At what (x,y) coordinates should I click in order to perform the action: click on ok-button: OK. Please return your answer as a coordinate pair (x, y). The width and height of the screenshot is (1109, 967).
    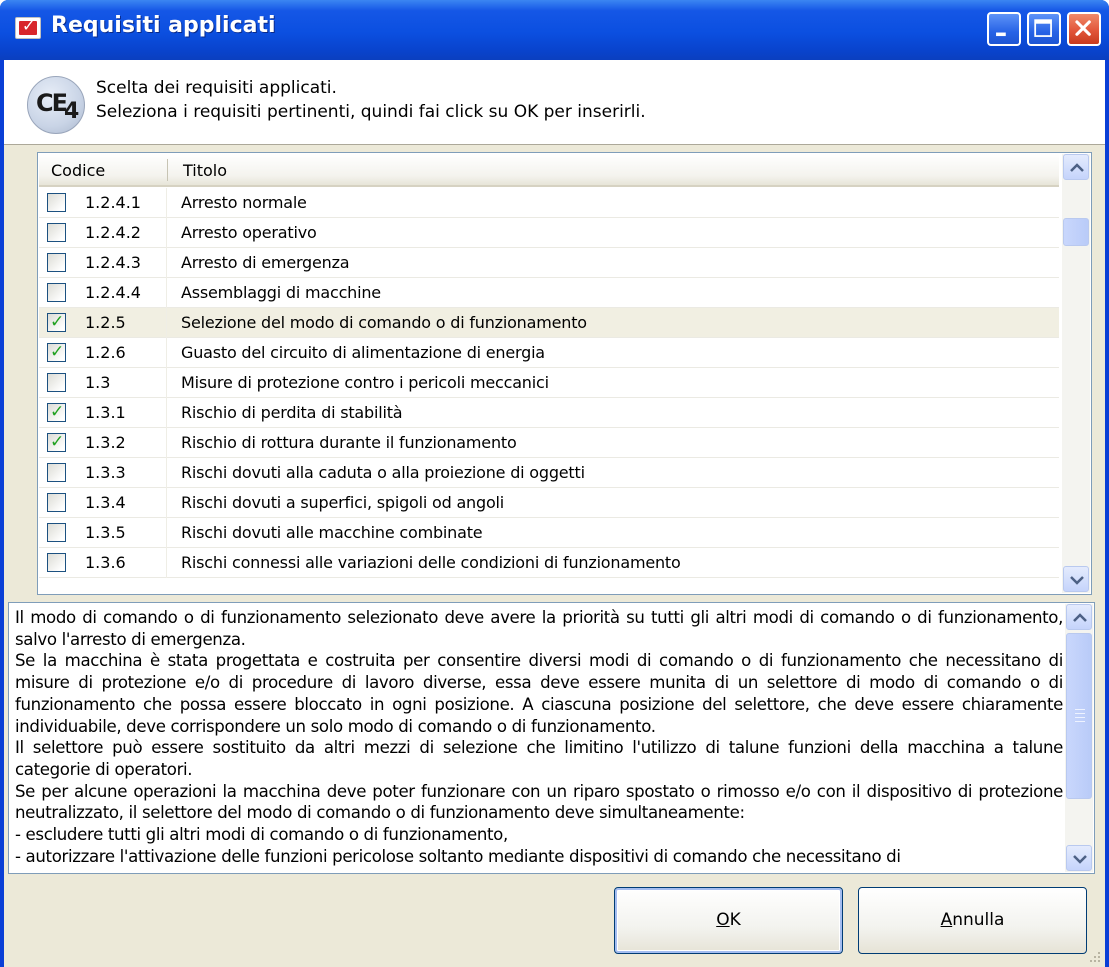
    Looking at the image, I should click on (728, 920).